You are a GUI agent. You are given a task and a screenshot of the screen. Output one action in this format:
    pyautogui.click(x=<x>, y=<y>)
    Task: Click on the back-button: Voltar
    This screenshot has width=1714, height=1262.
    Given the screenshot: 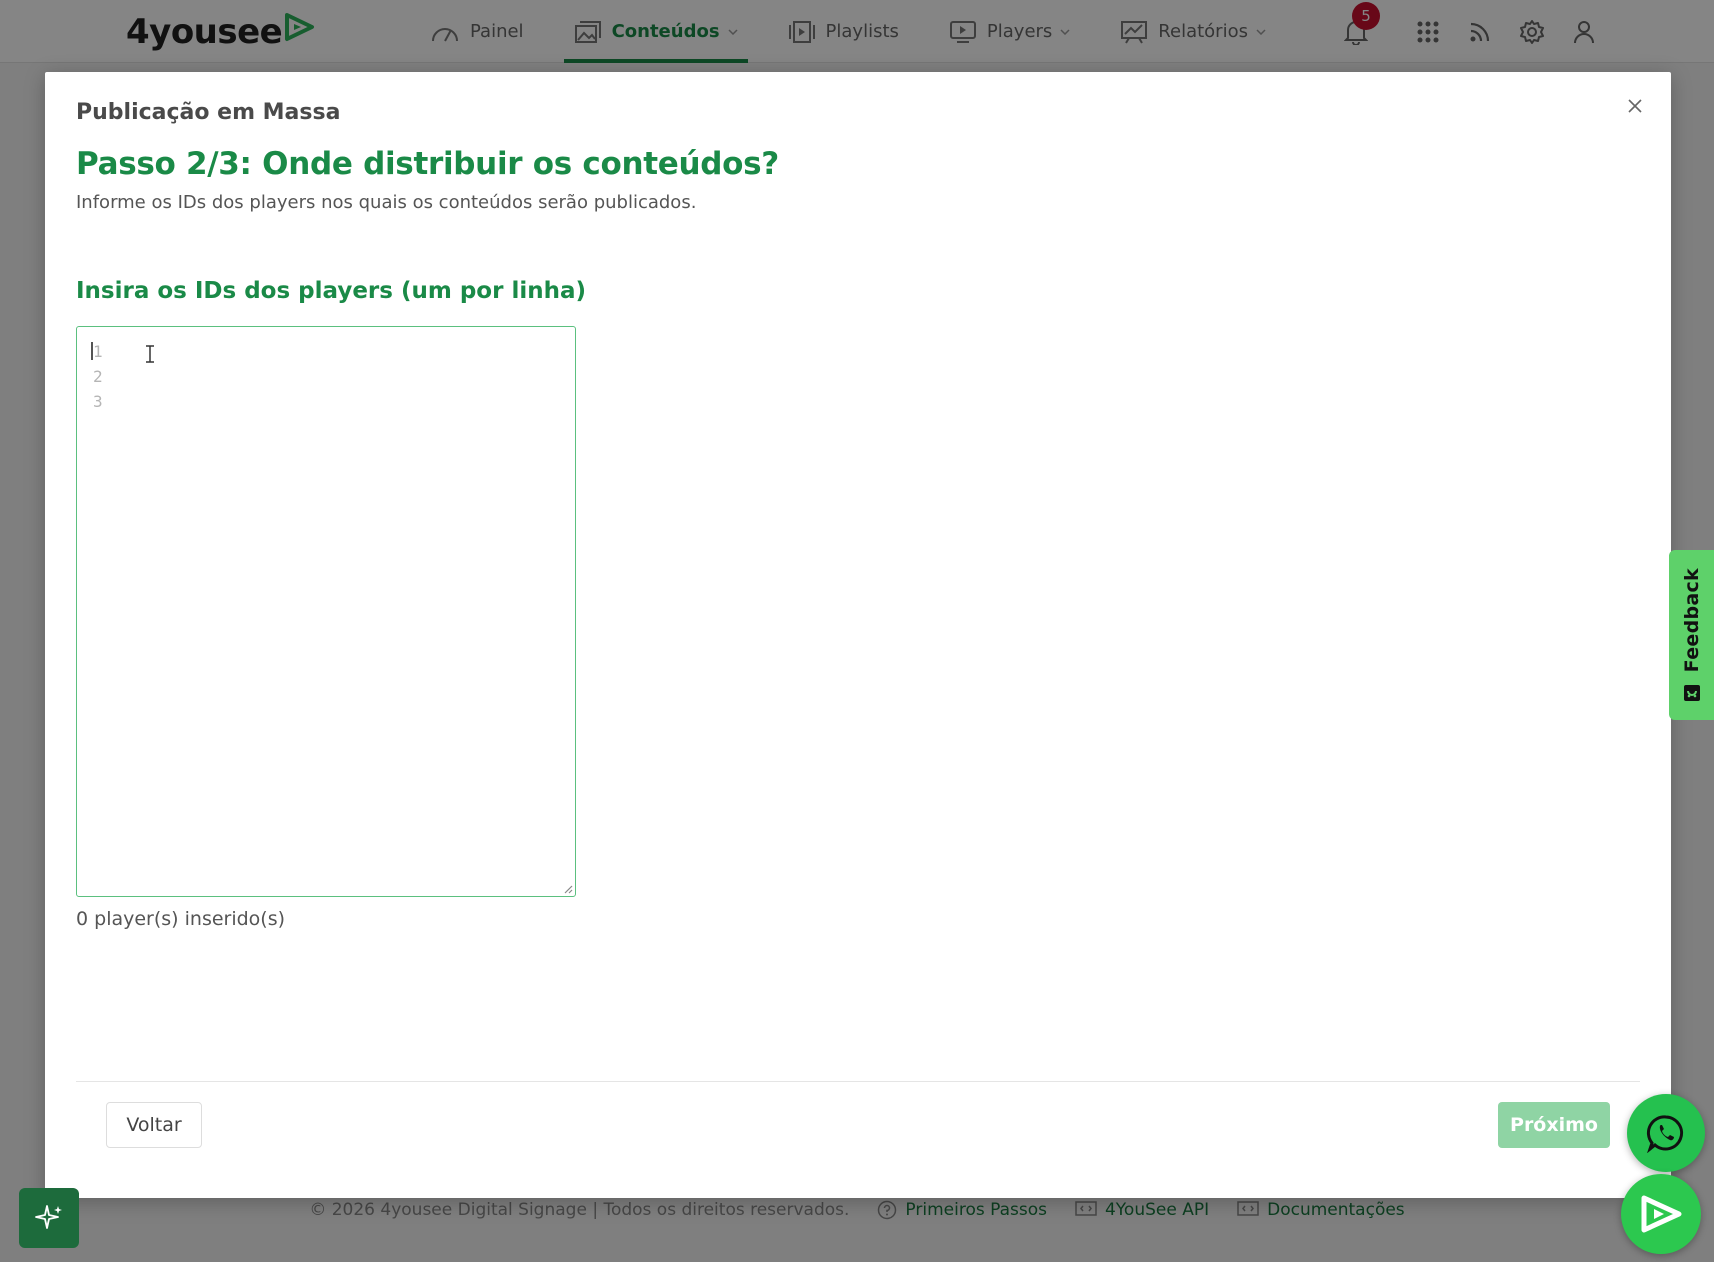 What is the action you would take?
    pyautogui.click(x=154, y=1125)
    